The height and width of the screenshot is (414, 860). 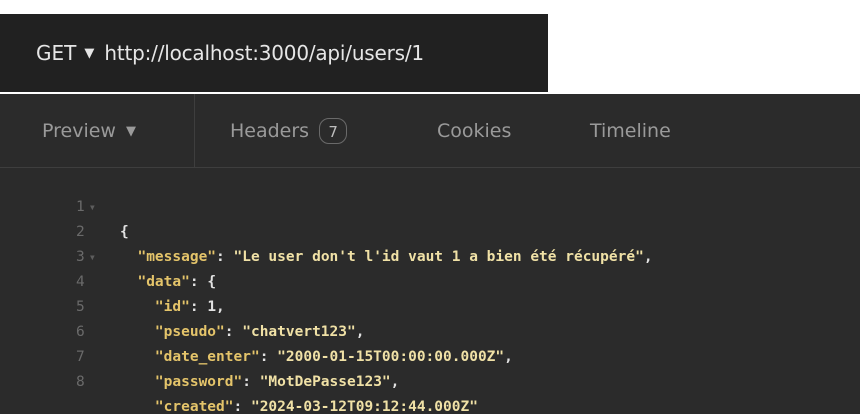 I want to click on tab-preview: Preview ▼, so click(x=97, y=131).